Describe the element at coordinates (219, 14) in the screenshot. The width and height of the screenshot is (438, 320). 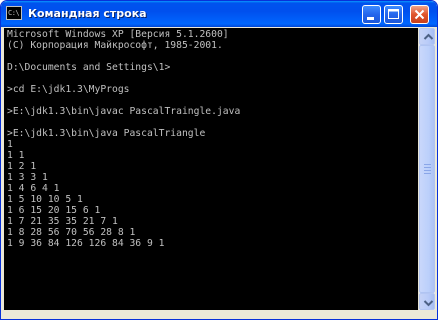
I see `title-bar: C:\ Командная строка` at that location.